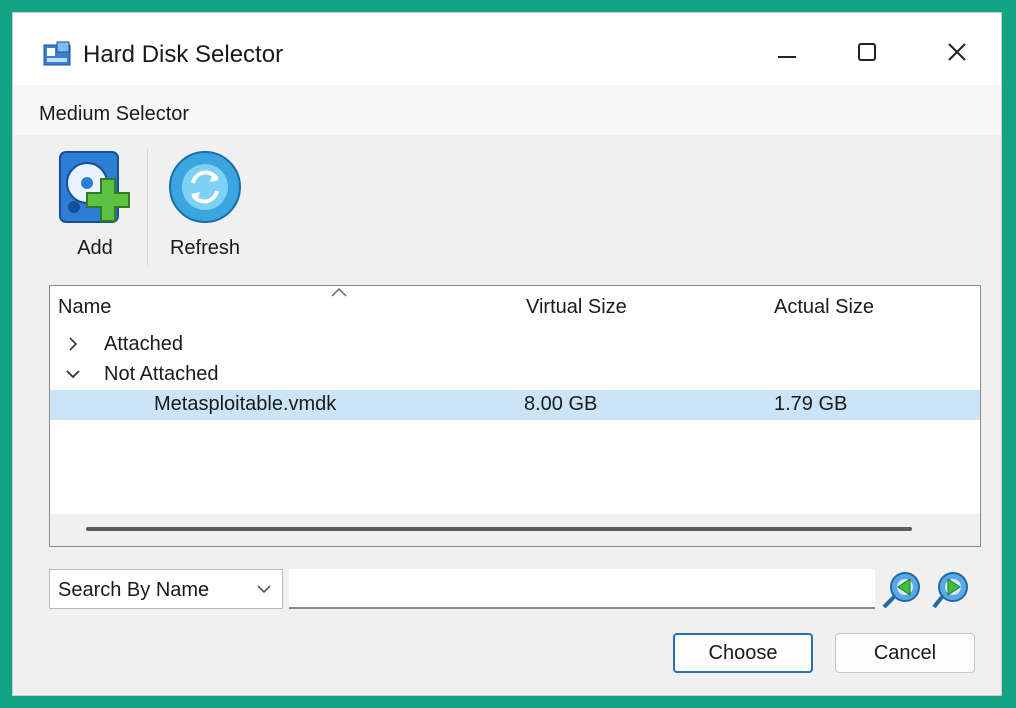 The height and width of the screenshot is (708, 1016). Describe the element at coordinates (507, 110) in the screenshot. I see `menu-bar: Medium Selector` at that location.